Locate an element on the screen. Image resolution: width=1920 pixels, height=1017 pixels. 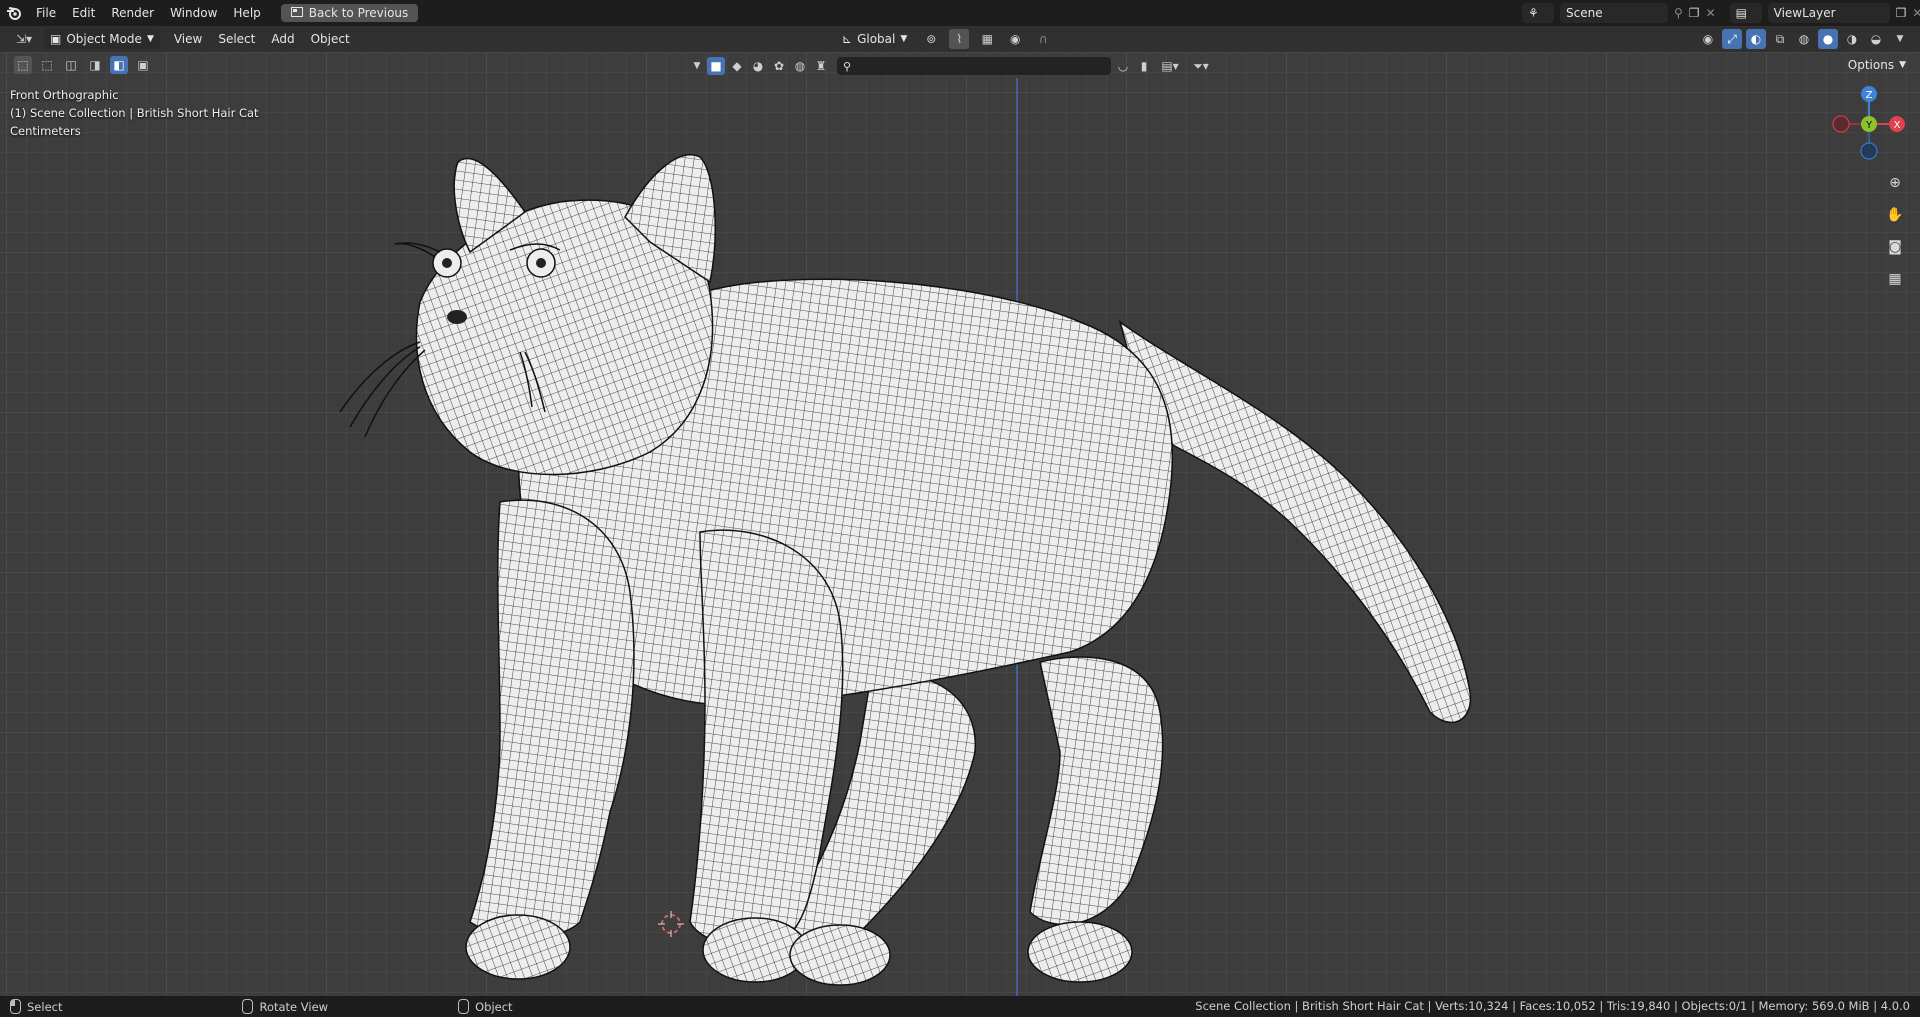
menu-help: Help is located at coordinates (246, 13).